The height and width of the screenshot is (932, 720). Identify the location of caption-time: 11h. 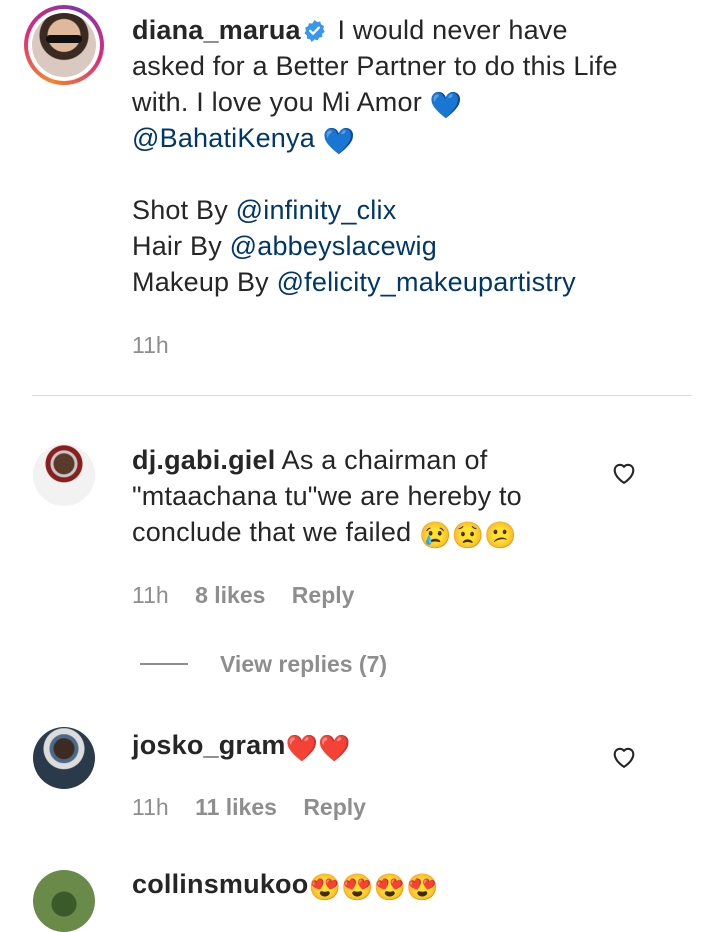
(150, 345).